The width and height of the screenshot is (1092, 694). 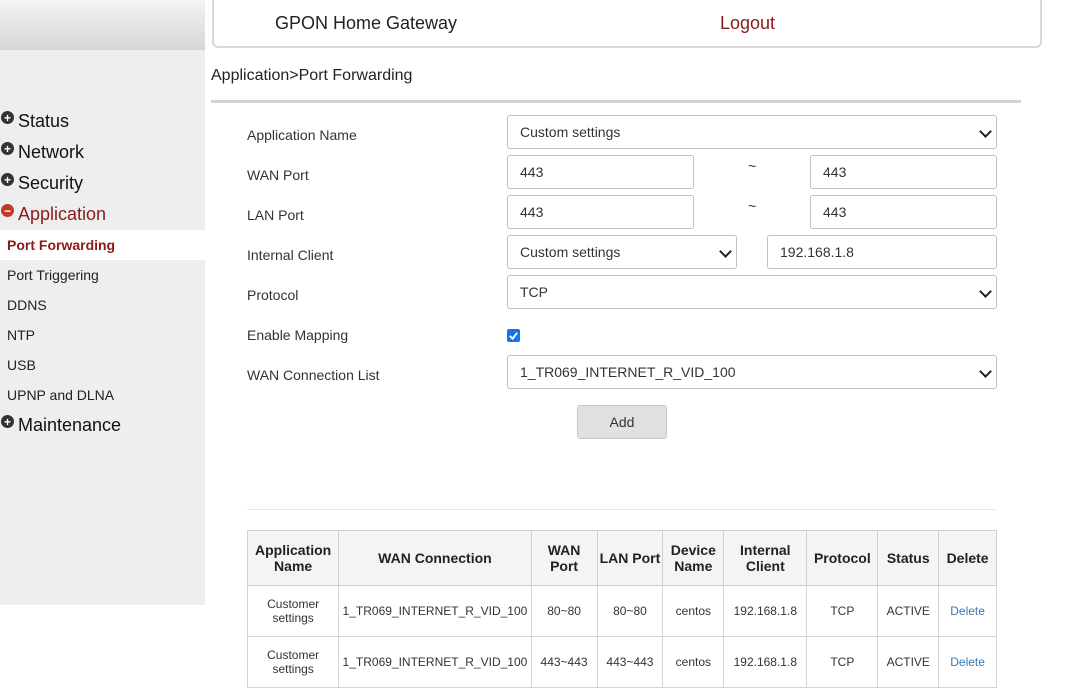 What do you see at coordinates (630, 611) in the screenshot?
I see `cell-lan-port: 80~80` at bounding box center [630, 611].